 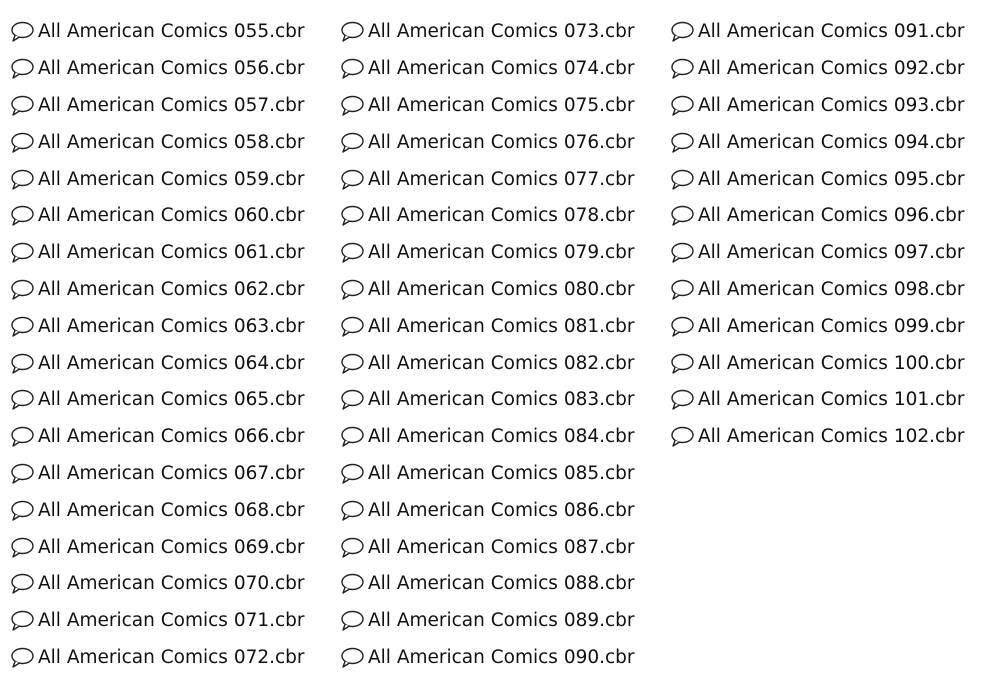 What do you see at coordinates (501, 363) in the screenshot?
I see `file-name-label: All American Comics 082.cbr` at bounding box center [501, 363].